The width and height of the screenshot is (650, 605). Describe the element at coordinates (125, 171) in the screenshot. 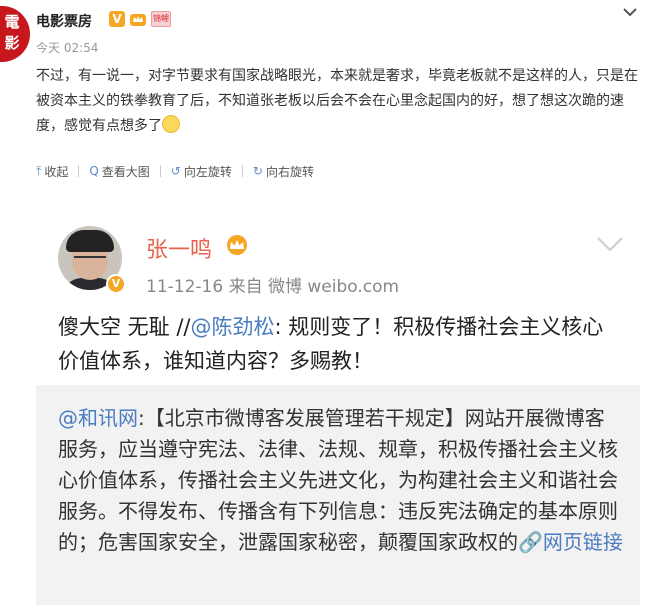

I see `view-large-label: 查看大图` at that location.